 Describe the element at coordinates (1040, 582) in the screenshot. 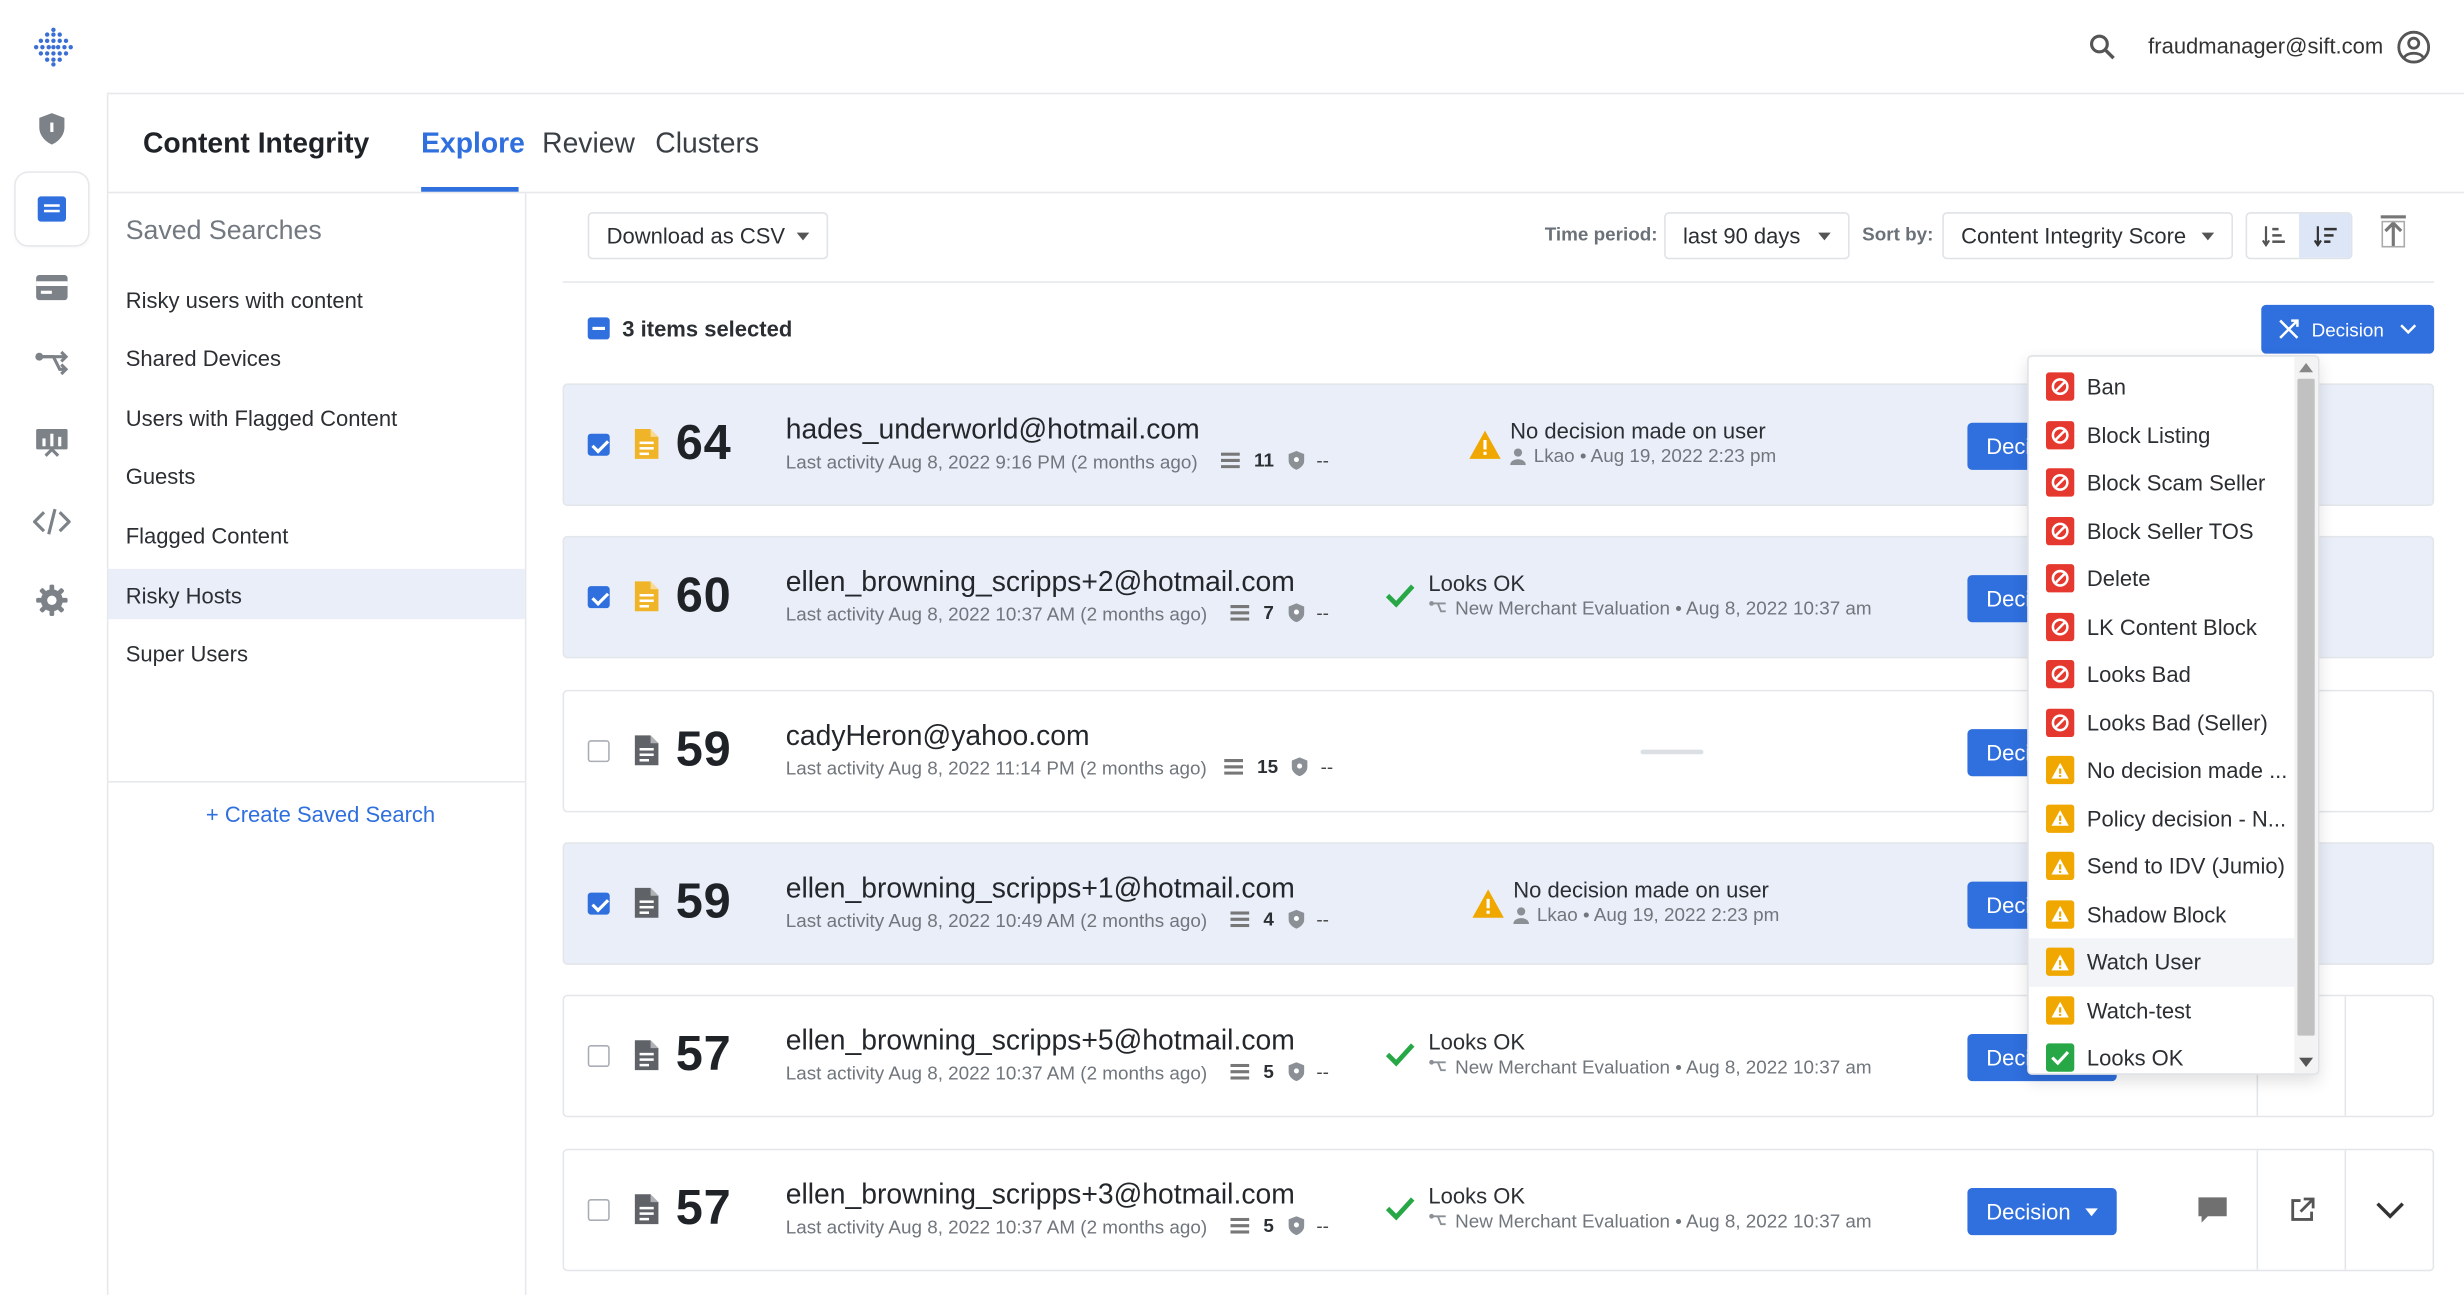

I see `user-email-link: ellen_browning_scripps+2@hotmail.com` at that location.